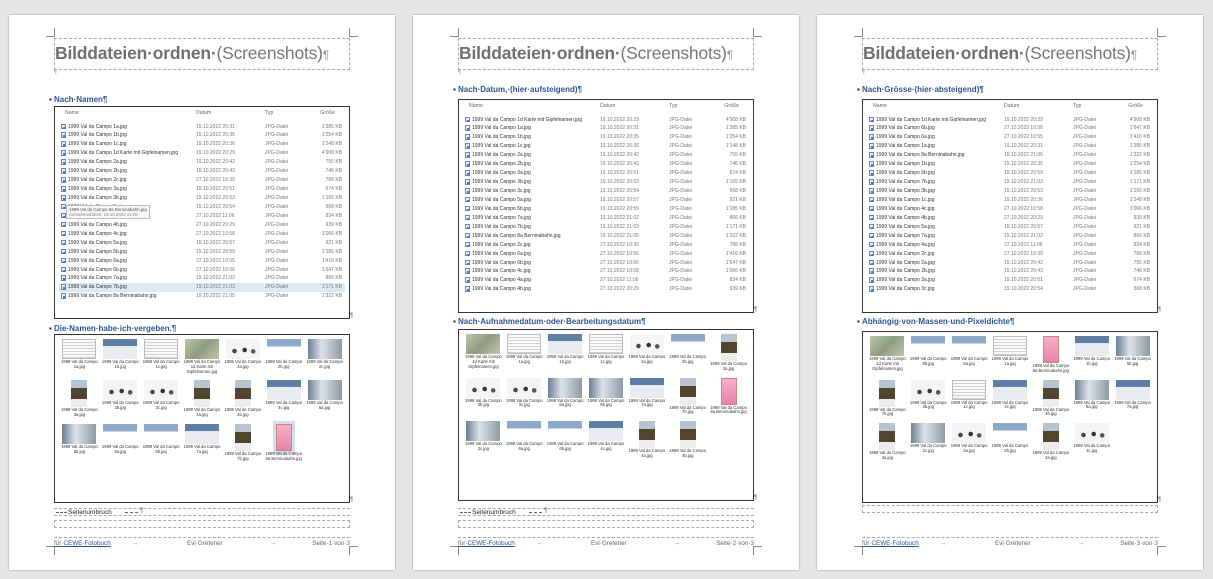 Image resolution: width=1213 pixels, height=579 pixels. What do you see at coordinates (1007, 321) in the screenshot?
I see `section-heading-bottom: ▪ Abhängig·von·Massen·und·Pixeldichte¶` at bounding box center [1007, 321].